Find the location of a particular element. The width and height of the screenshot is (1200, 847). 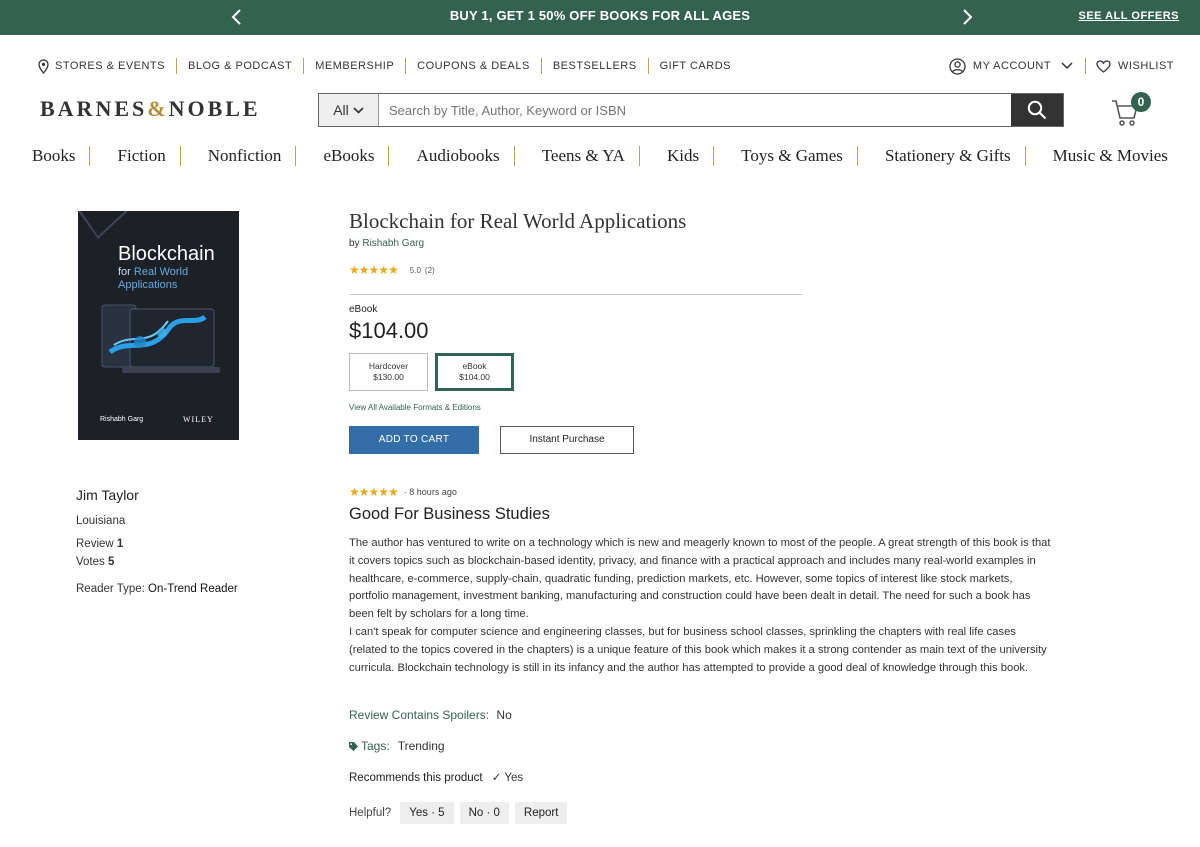

recommends-value: ✓ Yes is located at coordinates (507, 778).